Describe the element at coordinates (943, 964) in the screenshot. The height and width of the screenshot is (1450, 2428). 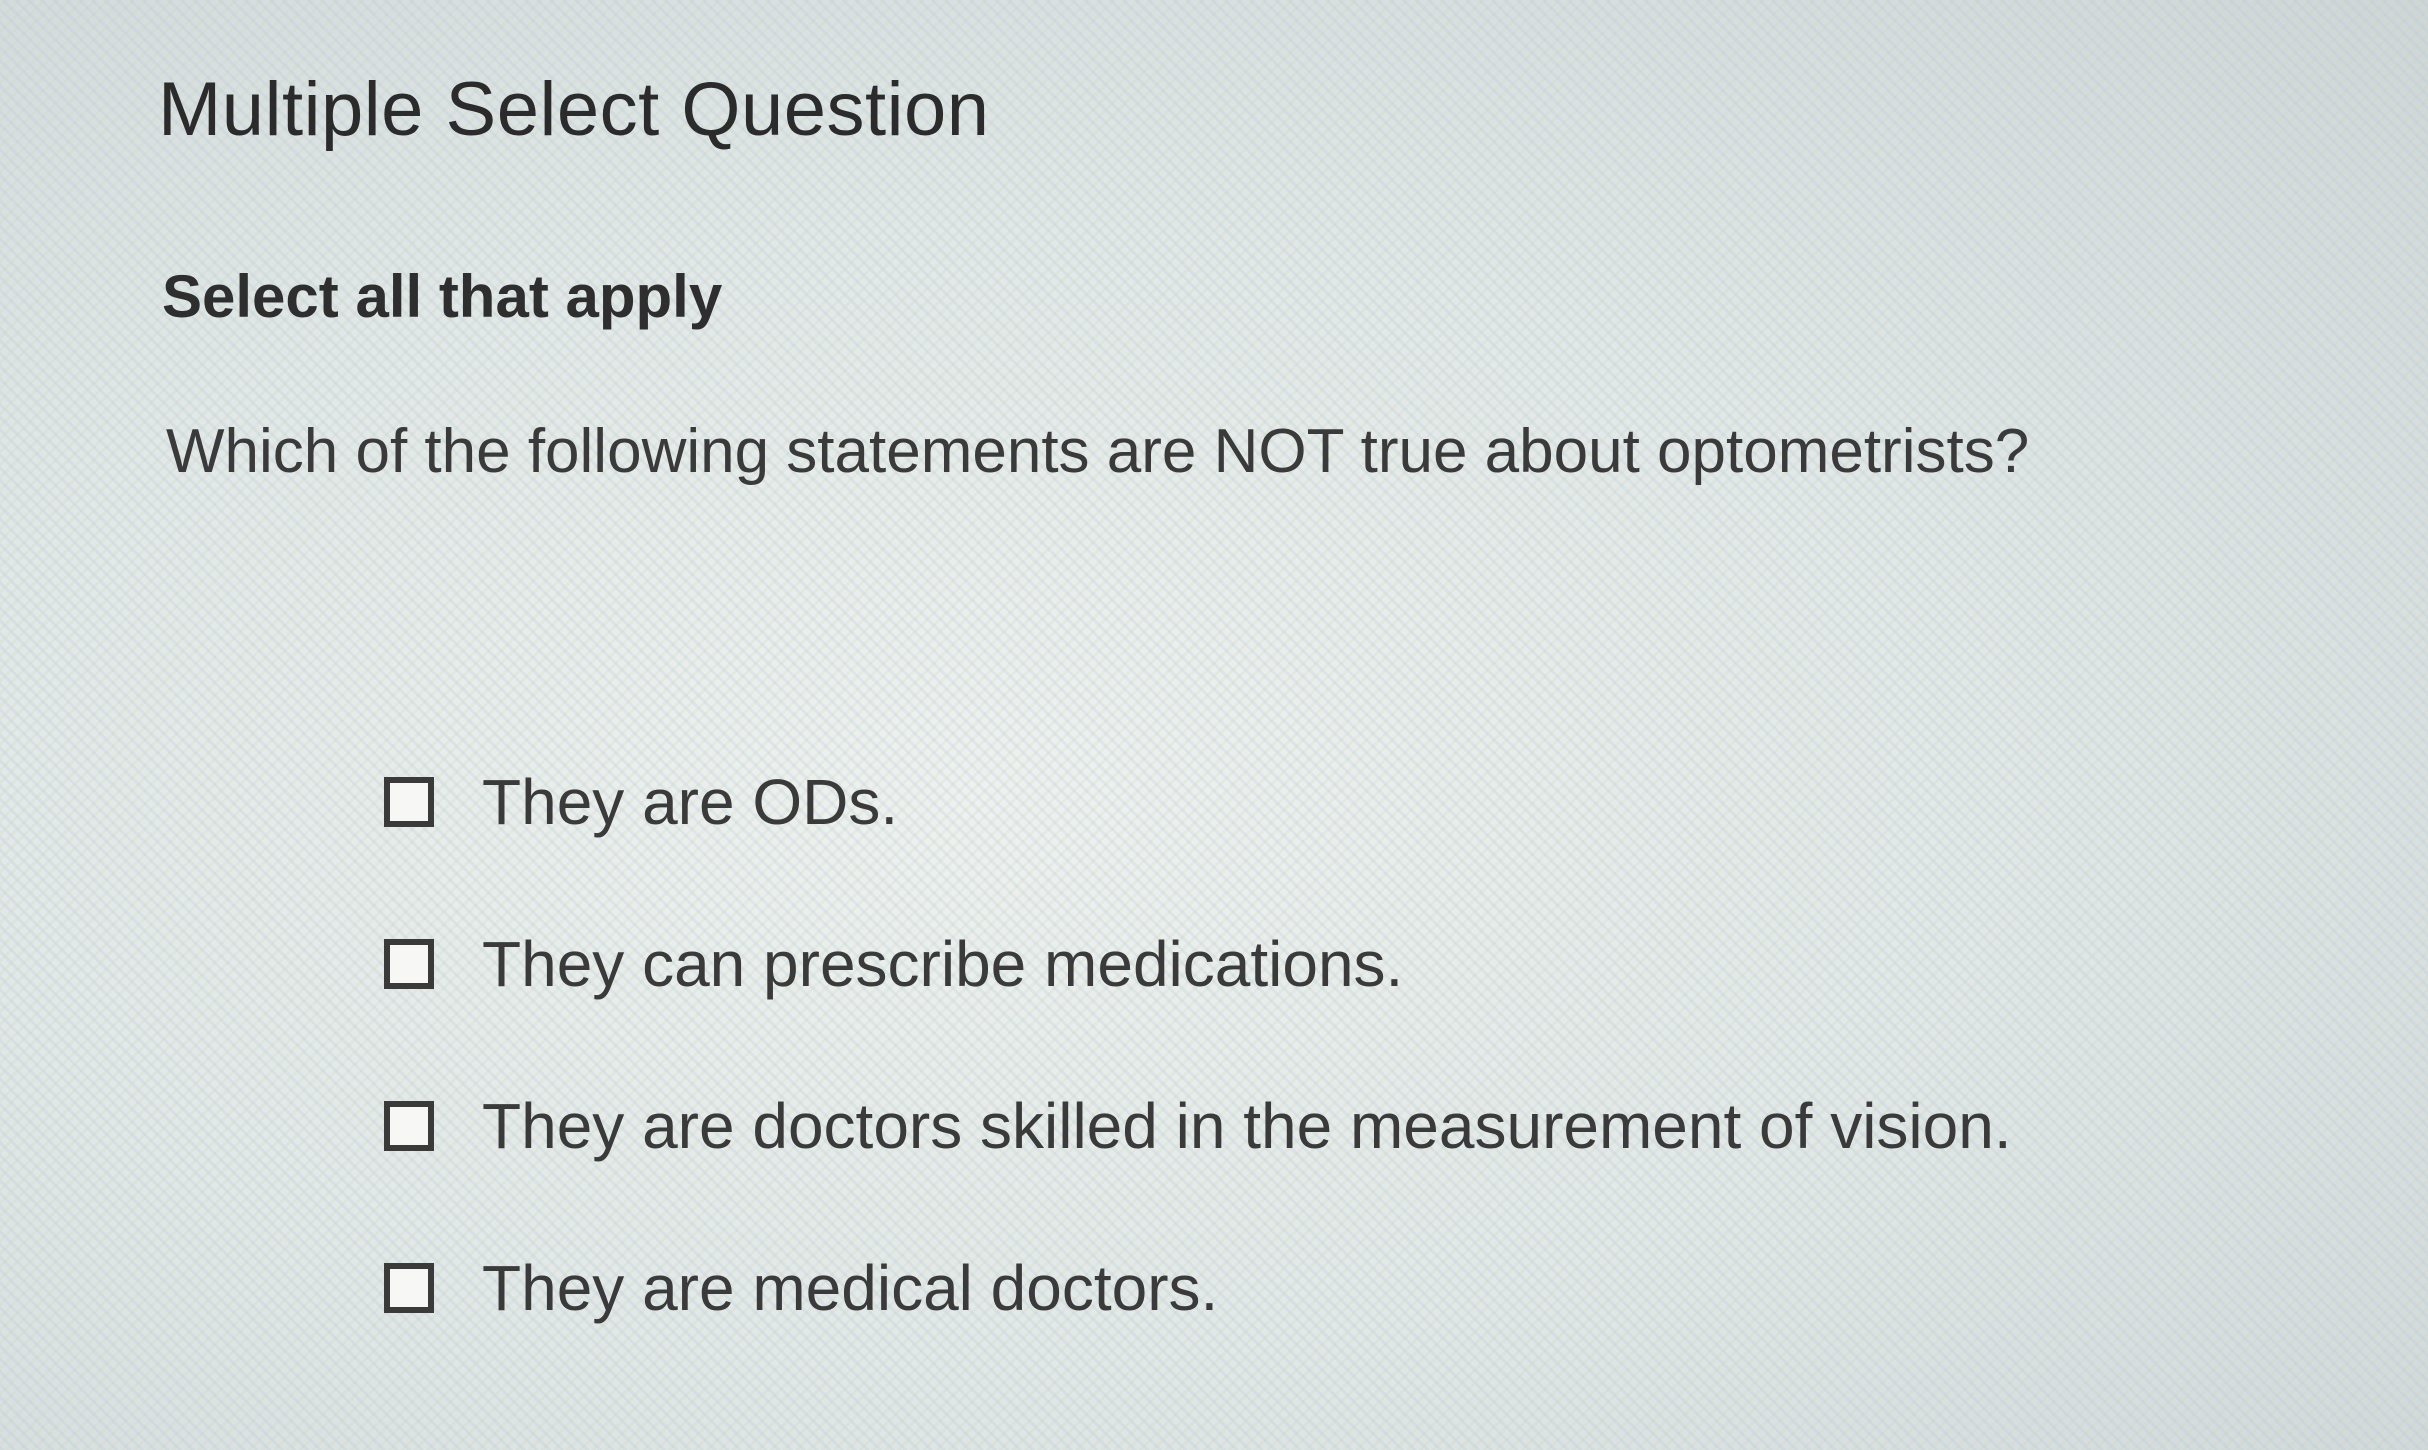
I see `answer-label-2: They can prescribe medications.` at that location.